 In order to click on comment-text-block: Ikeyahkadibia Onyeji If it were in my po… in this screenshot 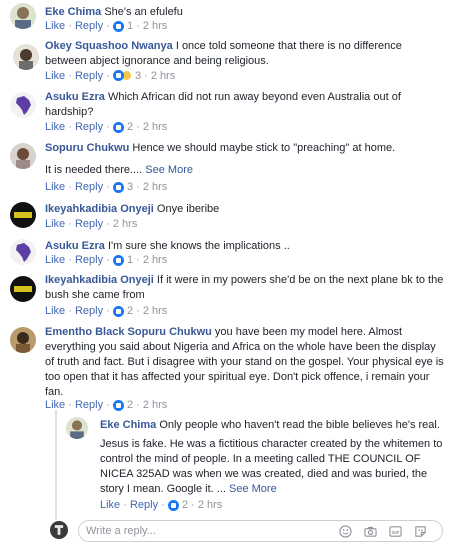, I will do `click(245, 288)`.